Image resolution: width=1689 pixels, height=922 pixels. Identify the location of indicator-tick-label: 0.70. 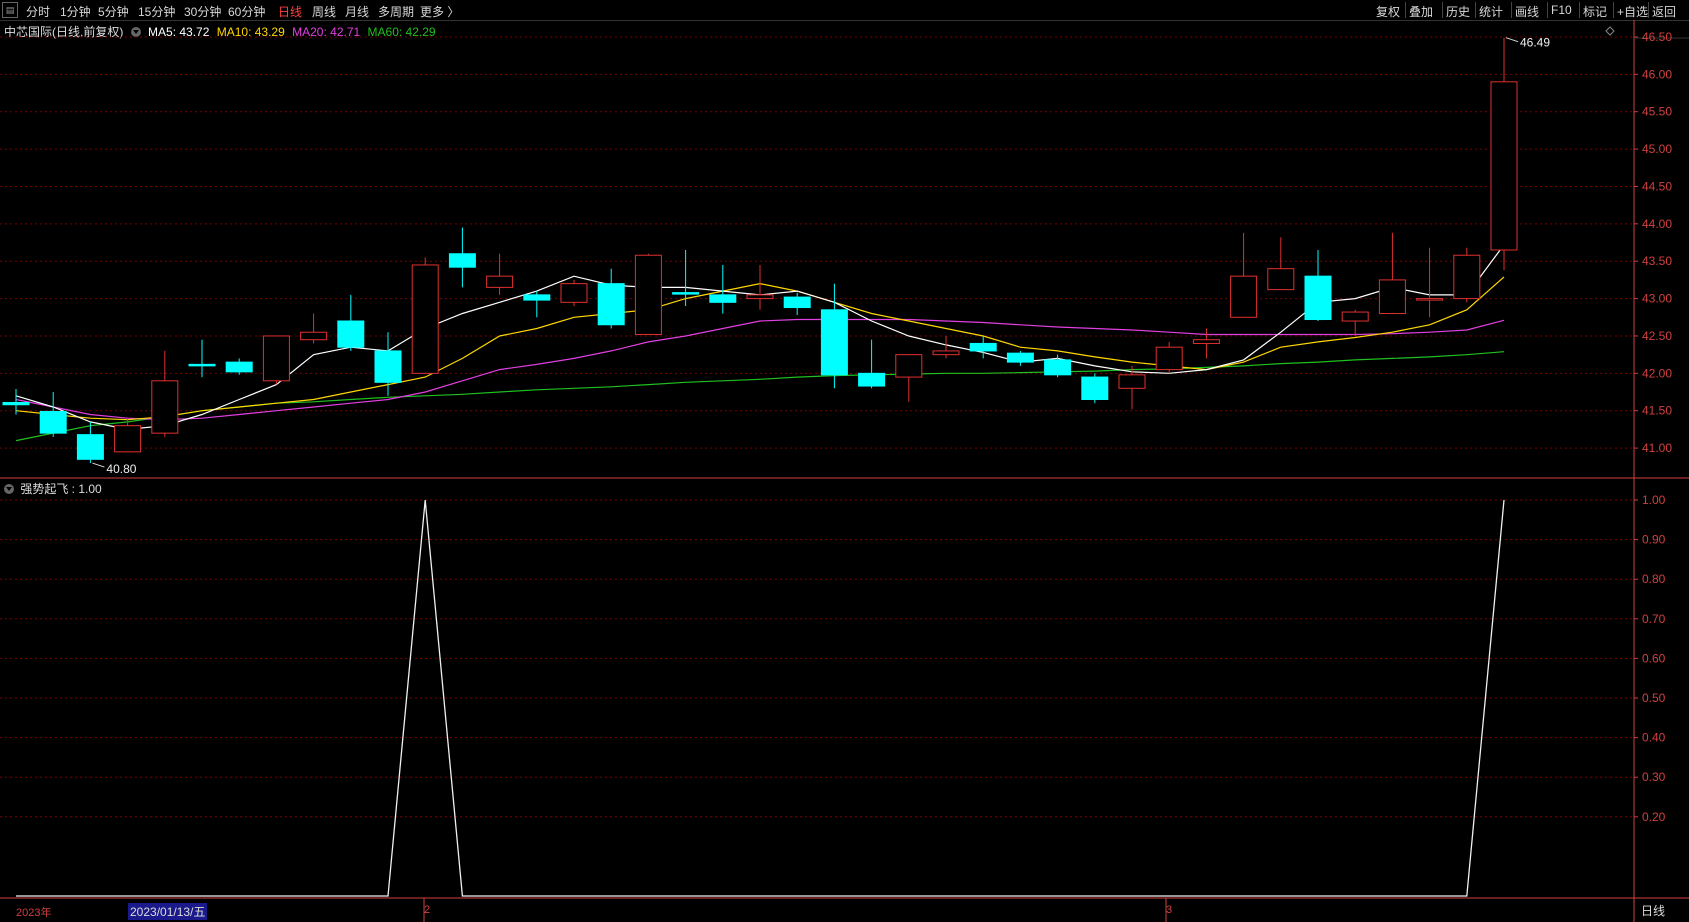
(1654, 619).